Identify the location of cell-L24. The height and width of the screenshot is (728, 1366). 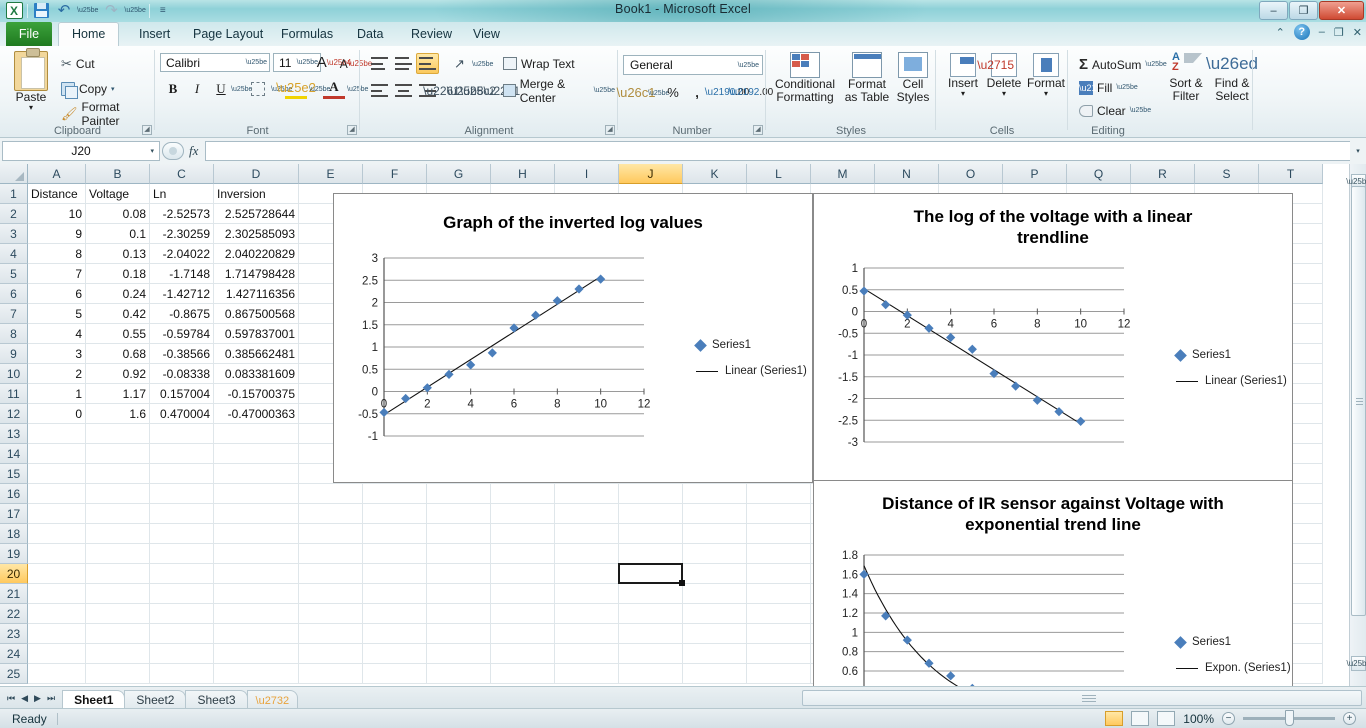
(779, 654).